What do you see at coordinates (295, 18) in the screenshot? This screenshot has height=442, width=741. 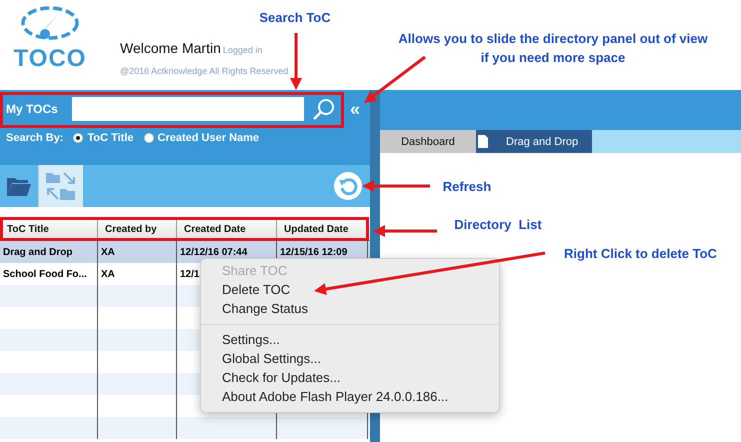 I see `annotation-label: Search ToC` at bounding box center [295, 18].